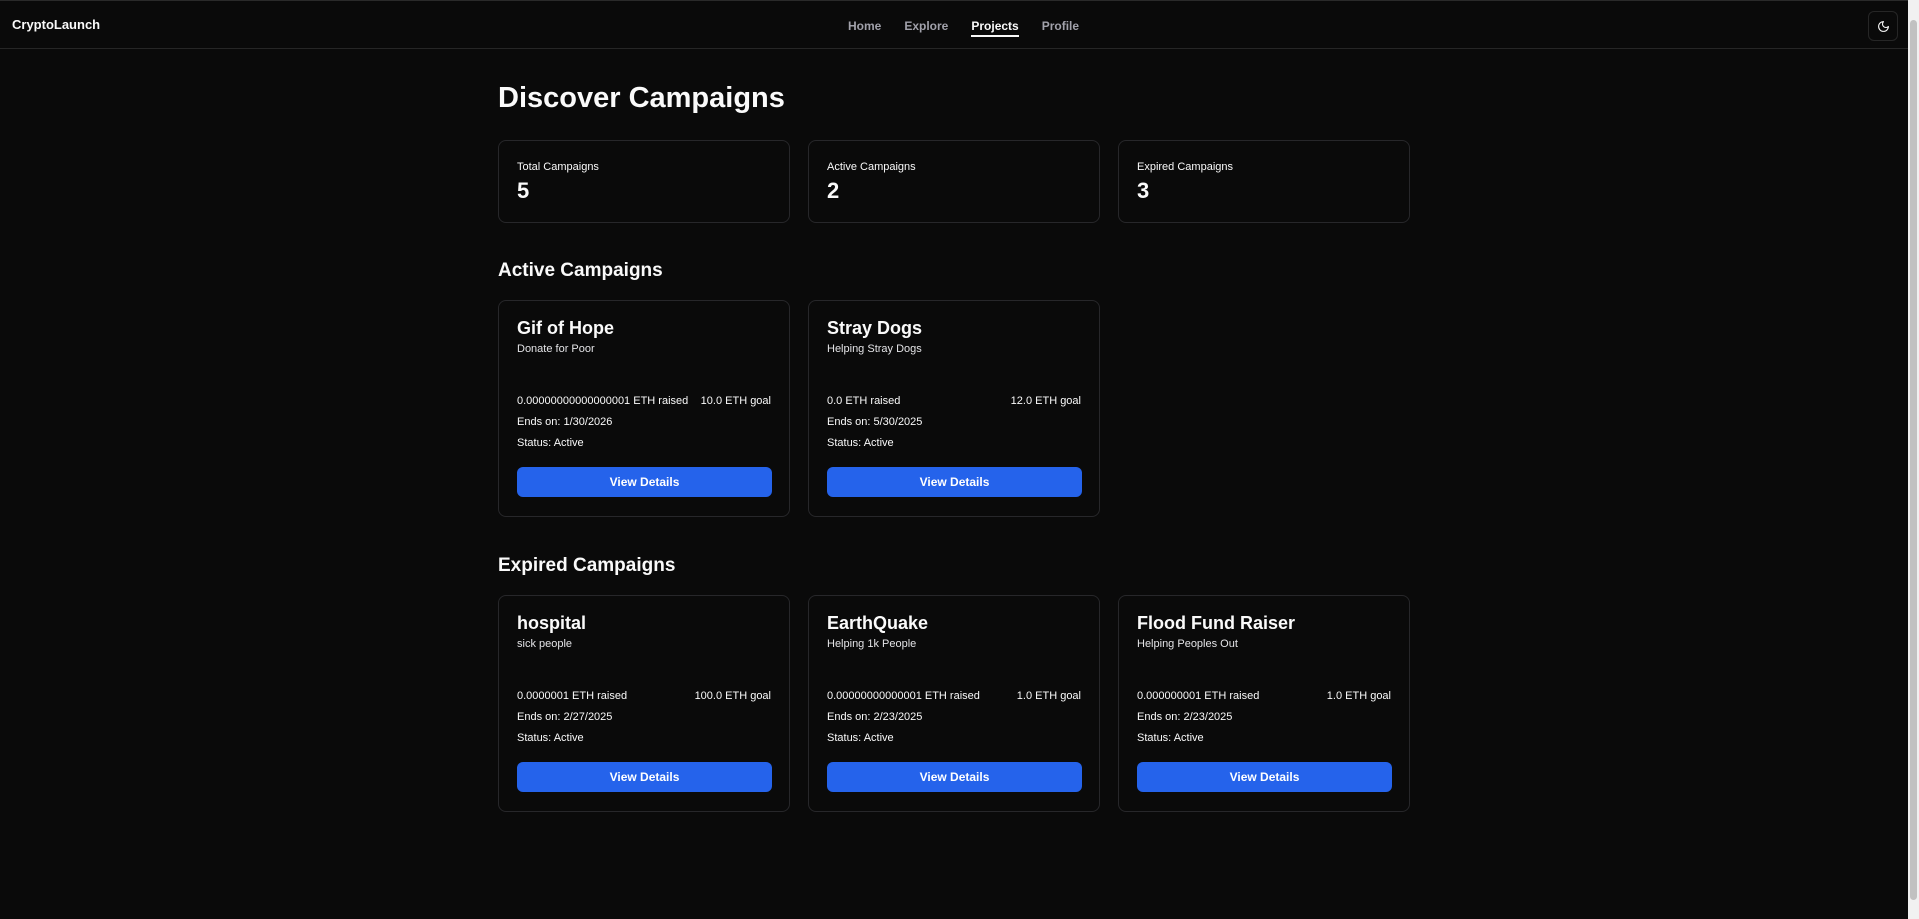 The width and height of the screenshot is (1919, 919). What do you see at coordinates (1143, 190) in the screenshot?
I see `stat-value: 3` at bounding box center [1143, 190].